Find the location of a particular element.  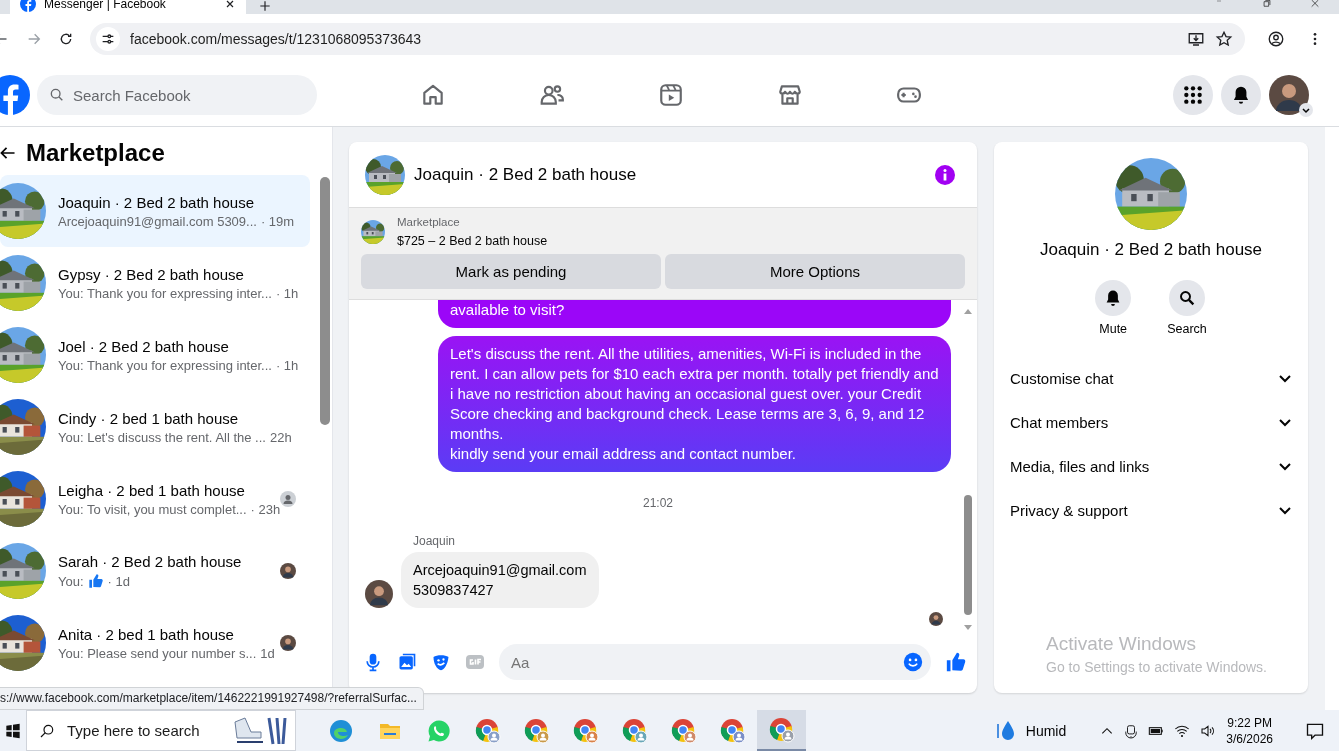

conversation-item: Leigha · 2 bed 1 bath house You: To visit, you must complet... · 23h is located at coordinates (155, 499).